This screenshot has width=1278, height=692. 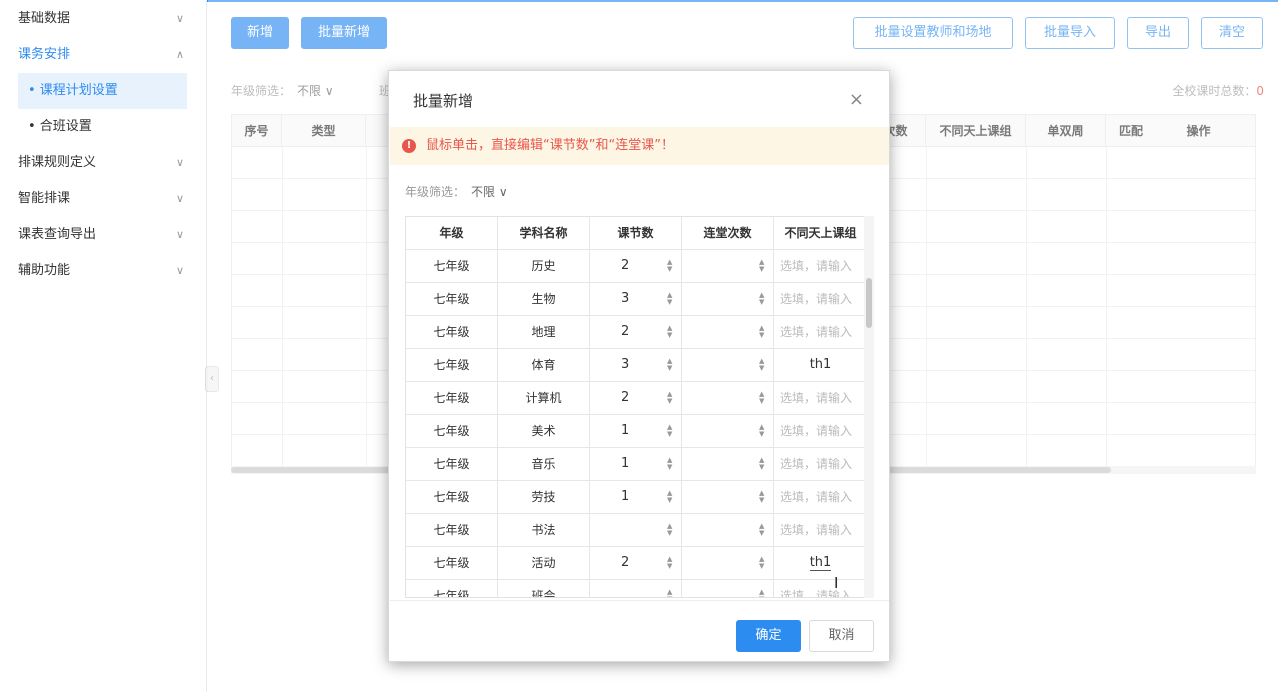 I want to click on sidebar-item-auxiliary: 辅助功能 ∨, so click(x=103, y=271).